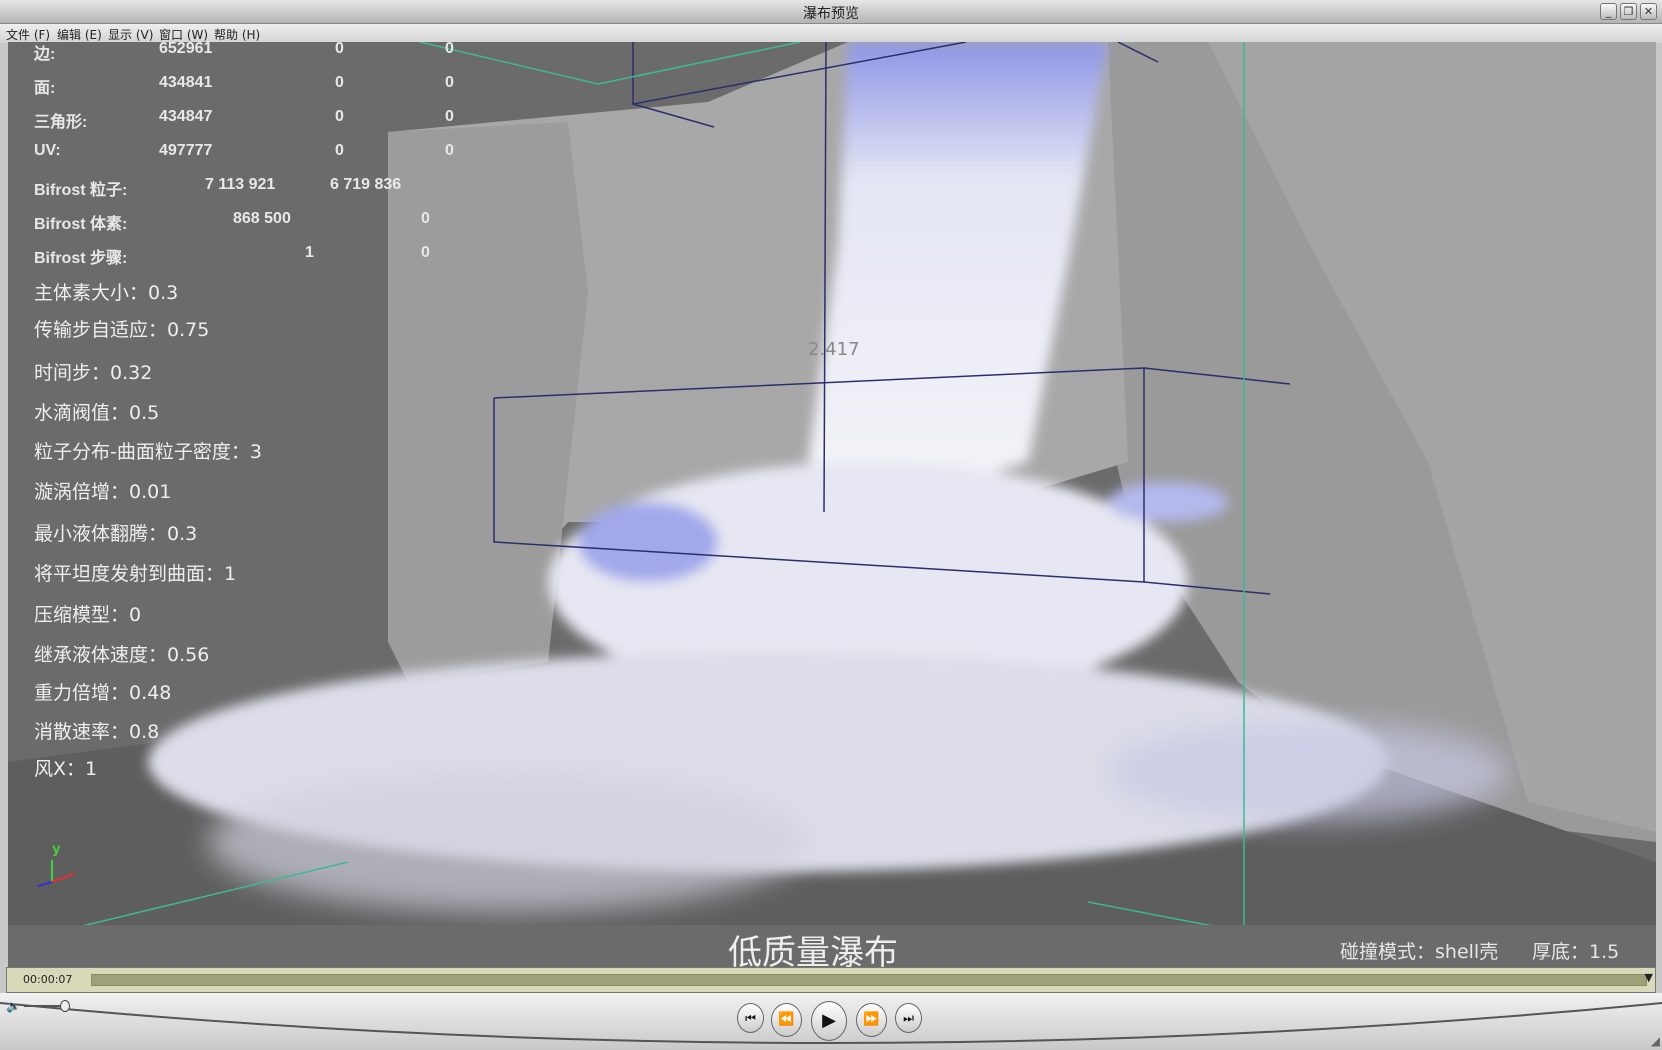 The height and width of the screenshot is (1050, 1662). I want to click on playhead-icon: ▼, so click(1649, 977).